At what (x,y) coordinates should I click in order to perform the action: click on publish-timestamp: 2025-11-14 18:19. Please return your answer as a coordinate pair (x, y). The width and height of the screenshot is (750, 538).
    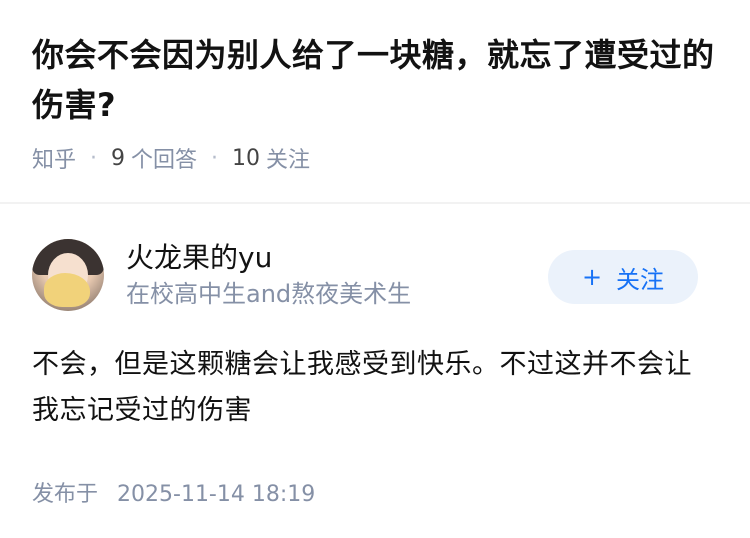
    Looking at the image, I should click on (216, 494).